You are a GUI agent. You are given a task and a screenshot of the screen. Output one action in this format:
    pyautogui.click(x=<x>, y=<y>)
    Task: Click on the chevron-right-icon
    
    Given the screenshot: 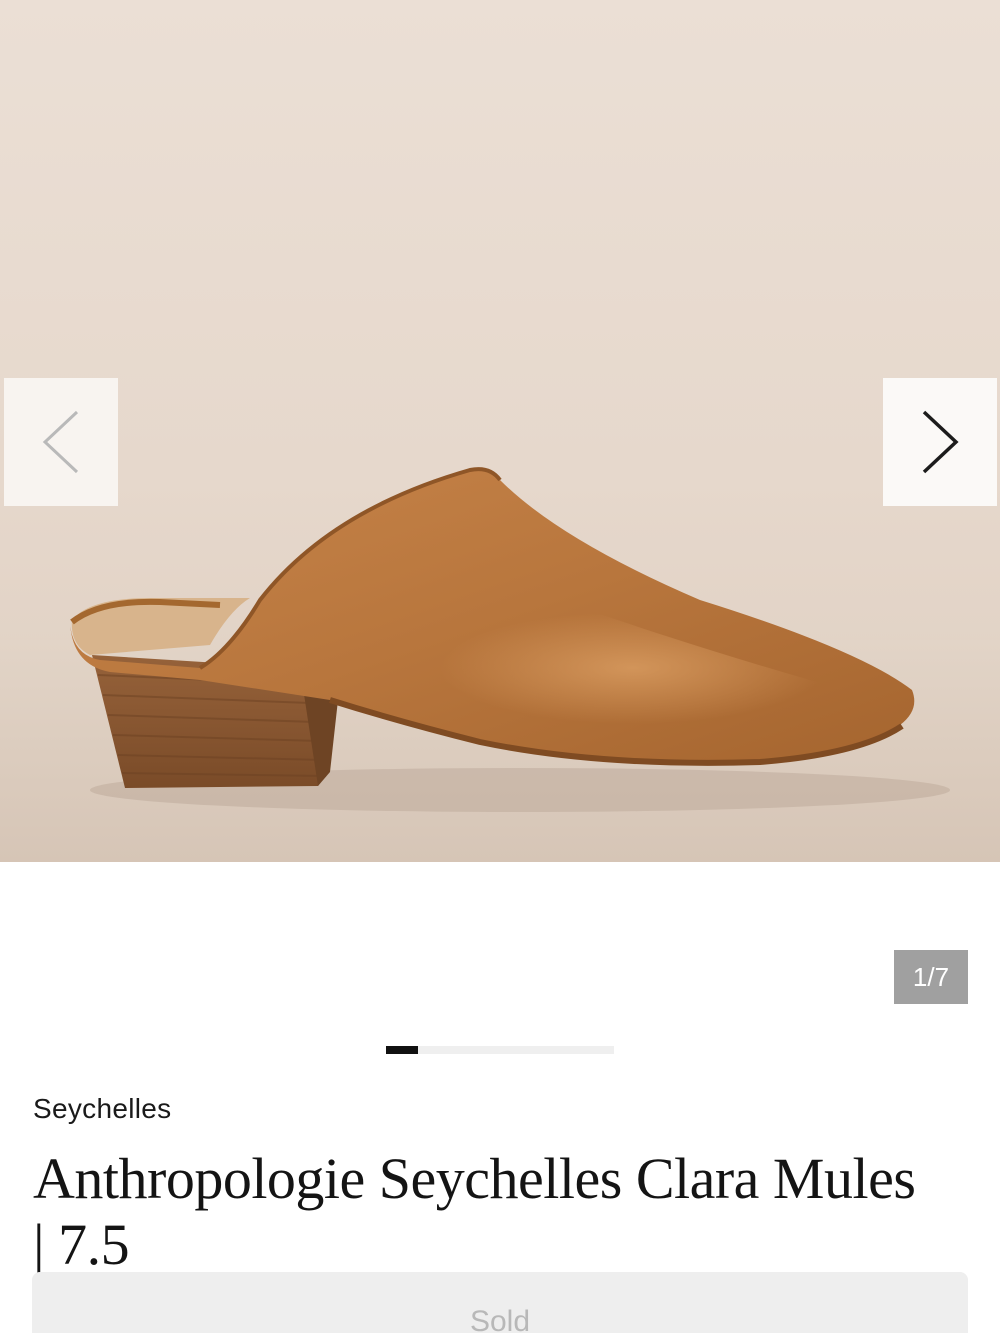 What is the action you would take?
    pyautogui.click(x=940, y=442)
    